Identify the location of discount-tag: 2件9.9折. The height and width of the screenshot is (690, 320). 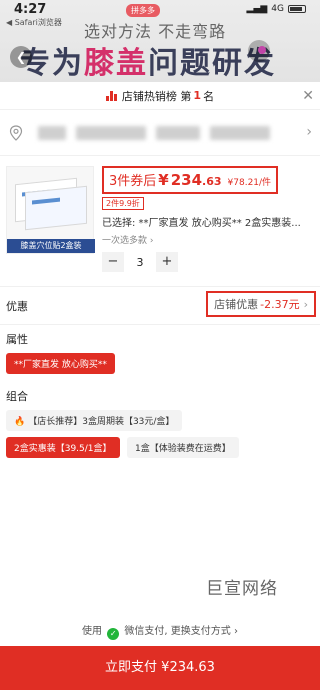
(123, 203).